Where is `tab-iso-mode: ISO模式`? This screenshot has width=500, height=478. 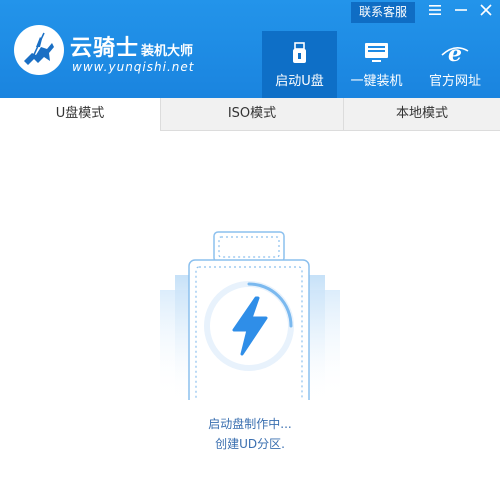 tab-iso-mode: ISO模式 is located at coordinates (252, 114).